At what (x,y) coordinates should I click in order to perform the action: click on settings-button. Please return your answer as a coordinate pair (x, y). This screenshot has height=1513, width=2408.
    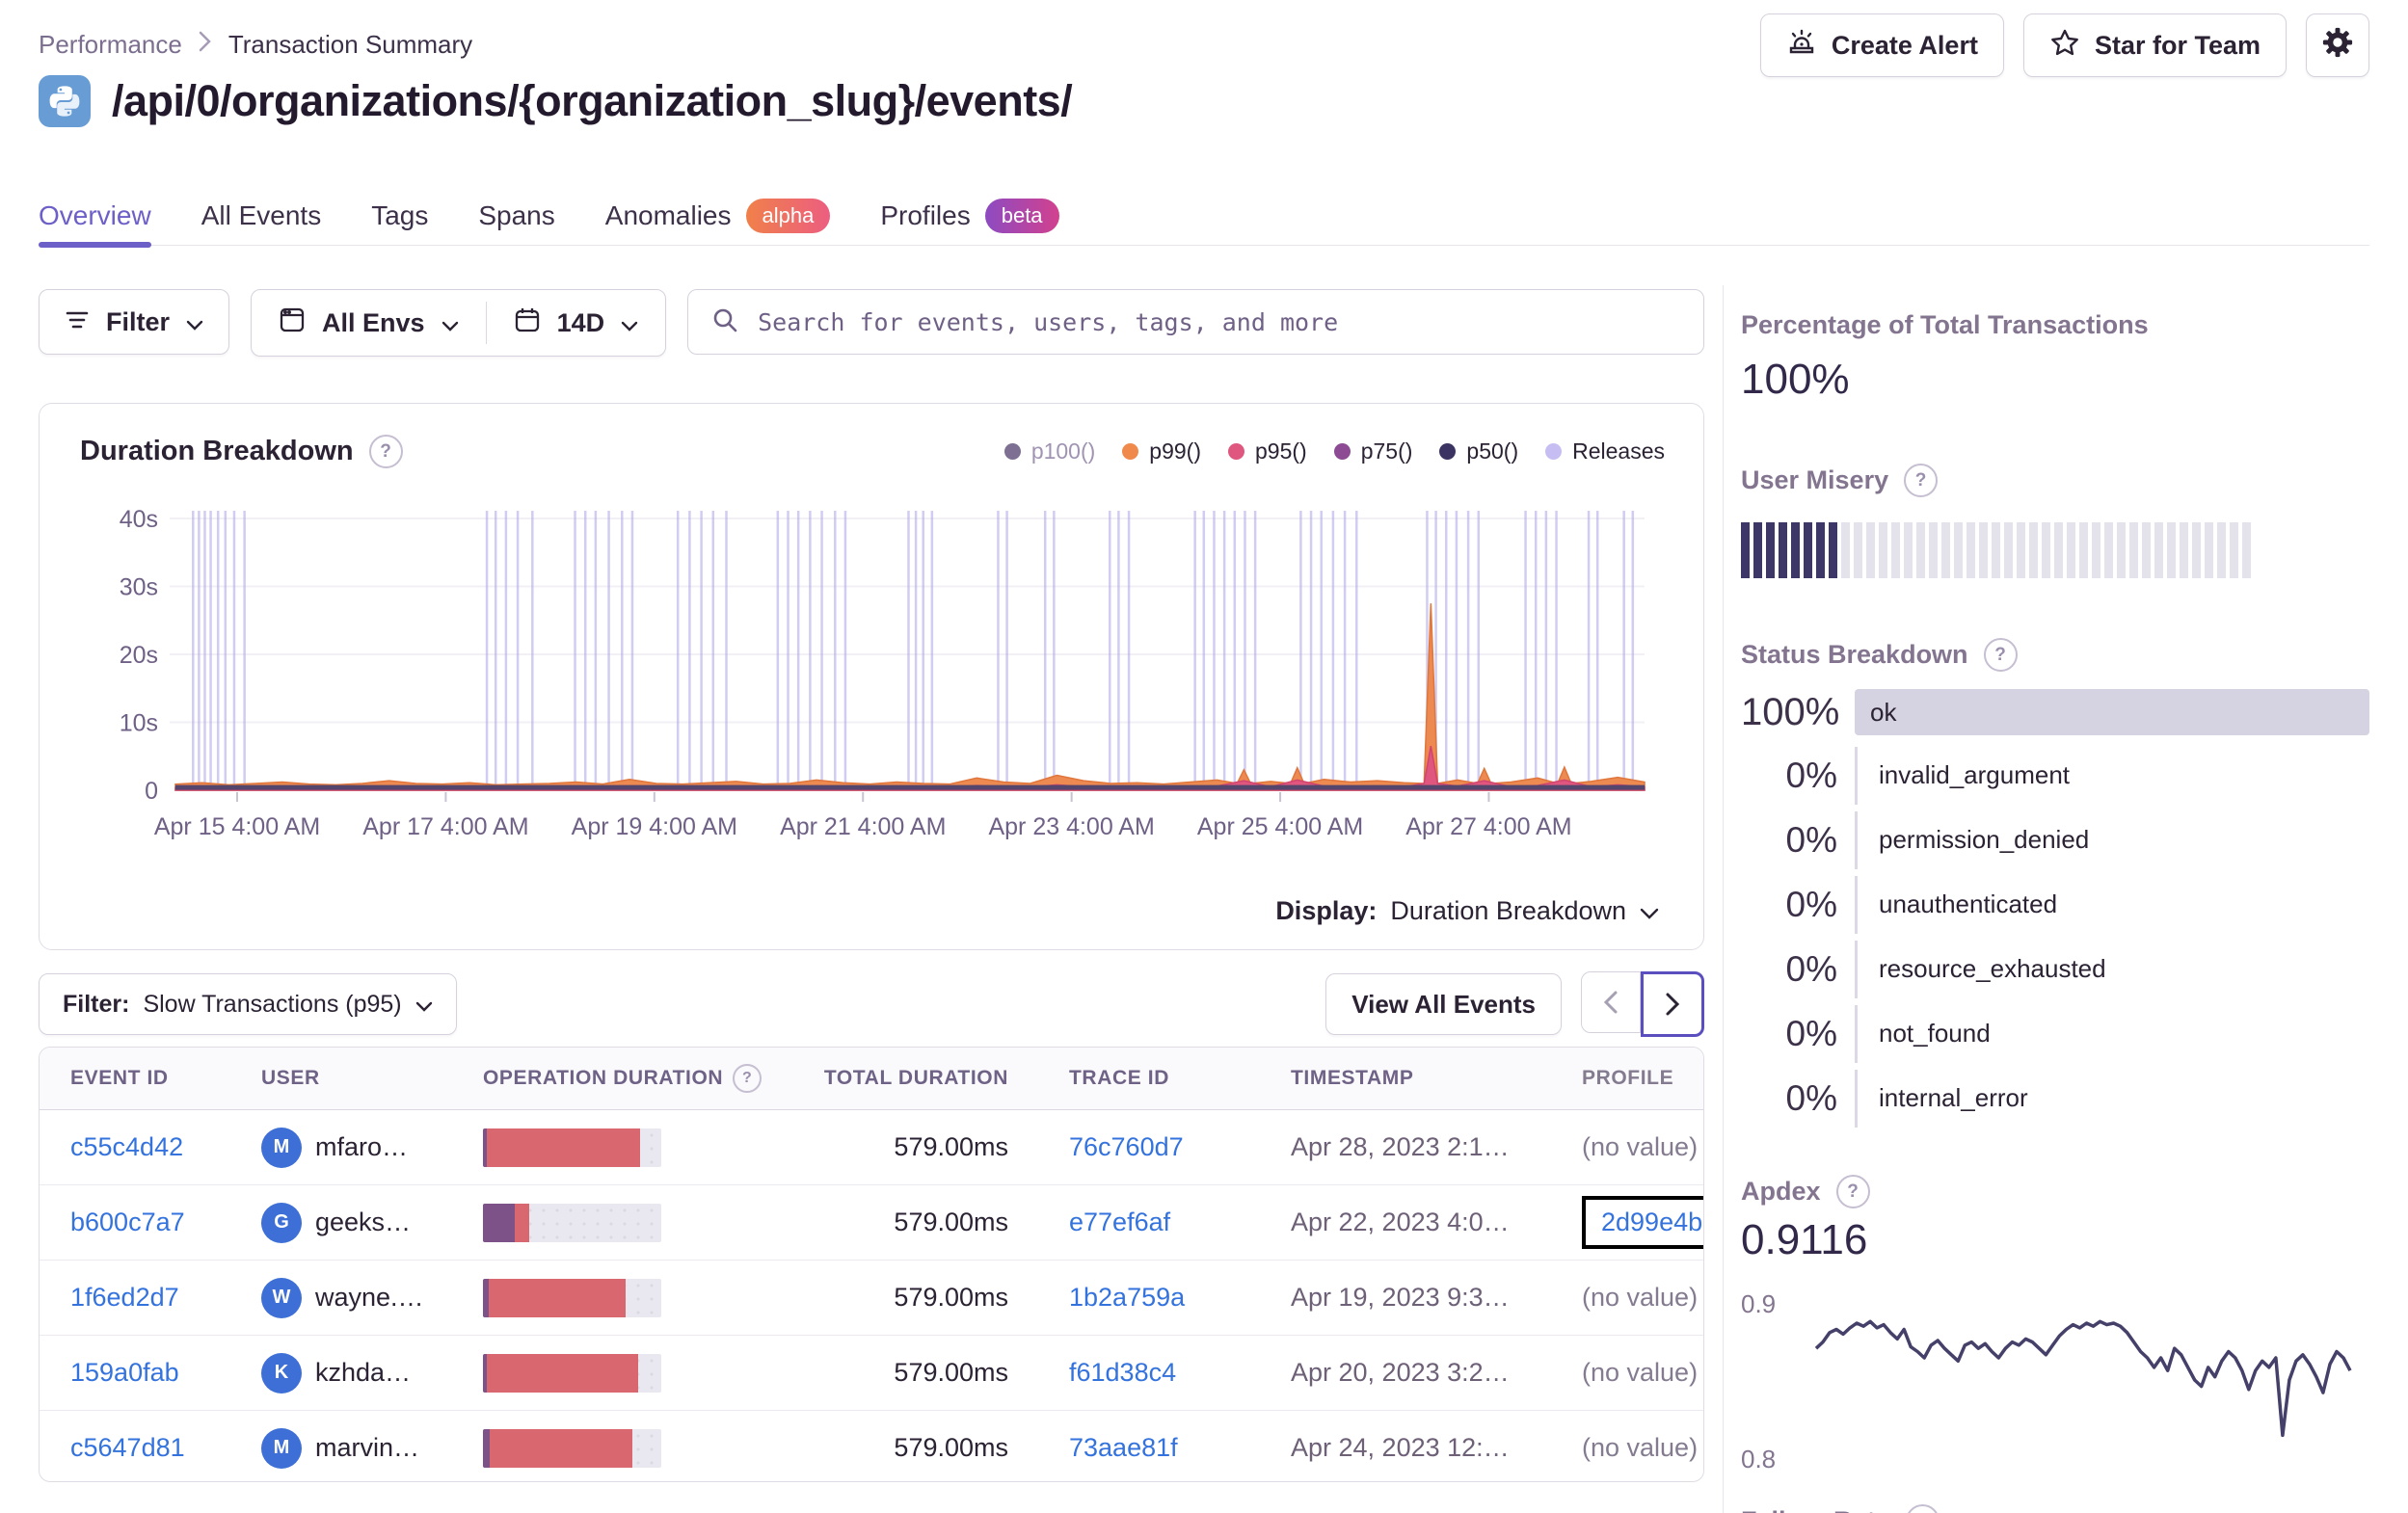
    Looking at the image, I should click on (2337, 45).